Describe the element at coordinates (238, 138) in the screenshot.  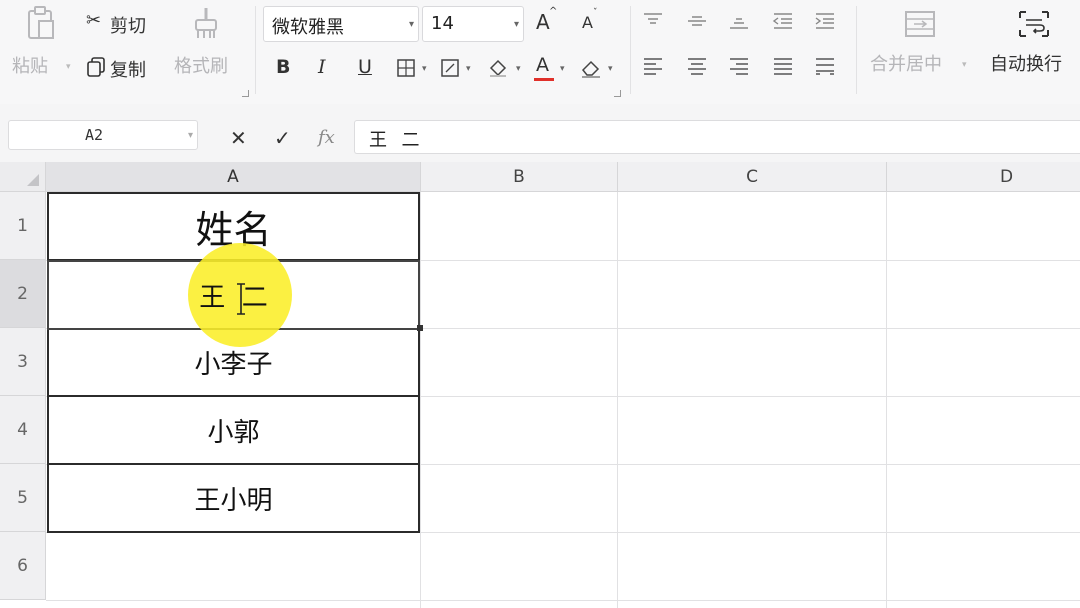
I see `cancel-edit-button: ✕` at that location.